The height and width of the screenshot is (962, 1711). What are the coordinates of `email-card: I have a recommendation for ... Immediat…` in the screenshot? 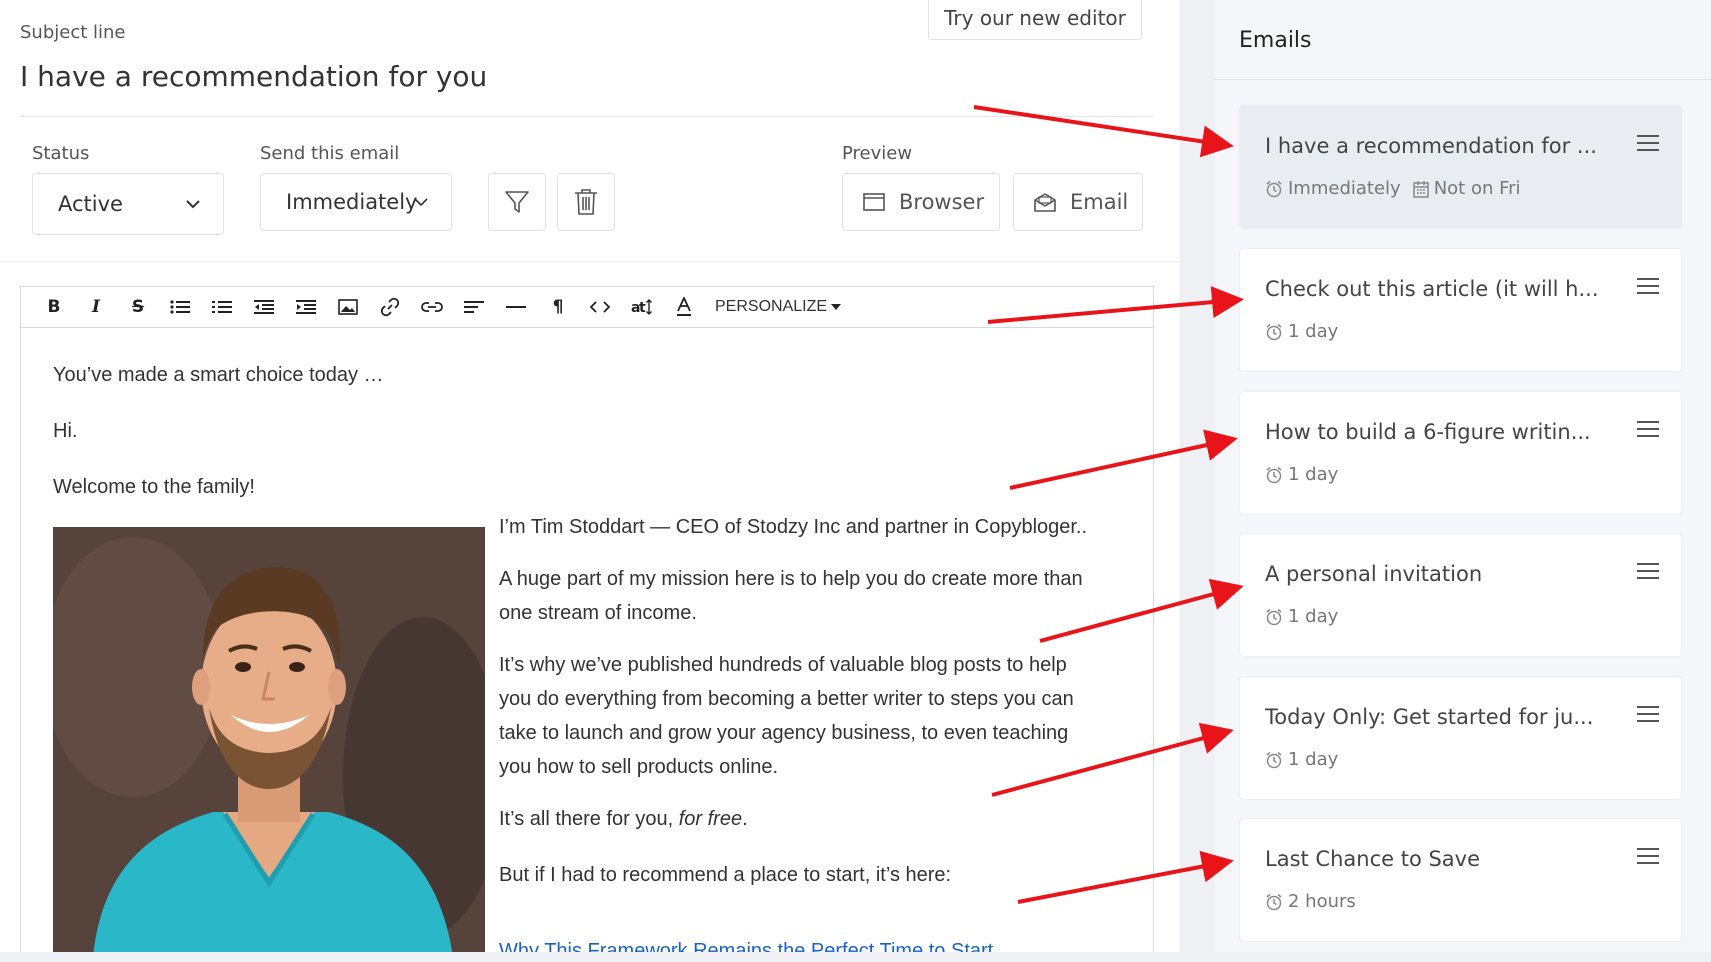 It's located at (1460, 167).